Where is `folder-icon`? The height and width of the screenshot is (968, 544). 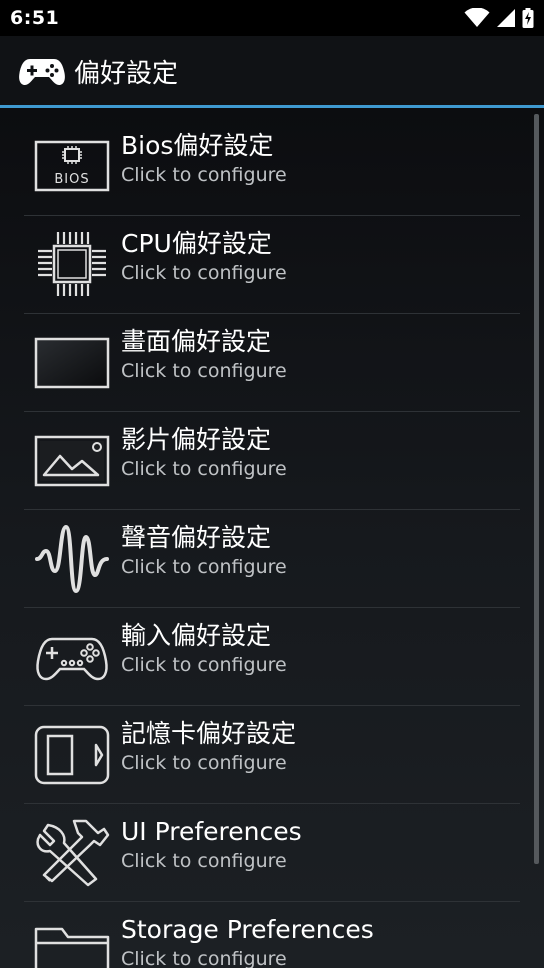
folder-icon is located at coordinates (72, 947).